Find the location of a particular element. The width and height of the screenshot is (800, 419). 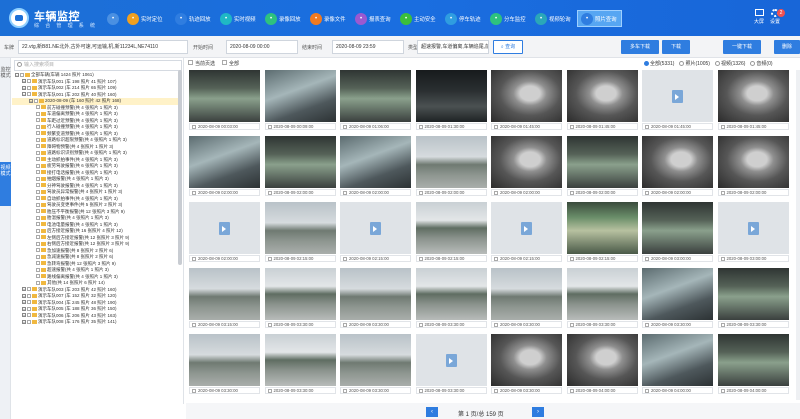

nav-item-4: • 实时视频 is located at coordinates (242, 18).